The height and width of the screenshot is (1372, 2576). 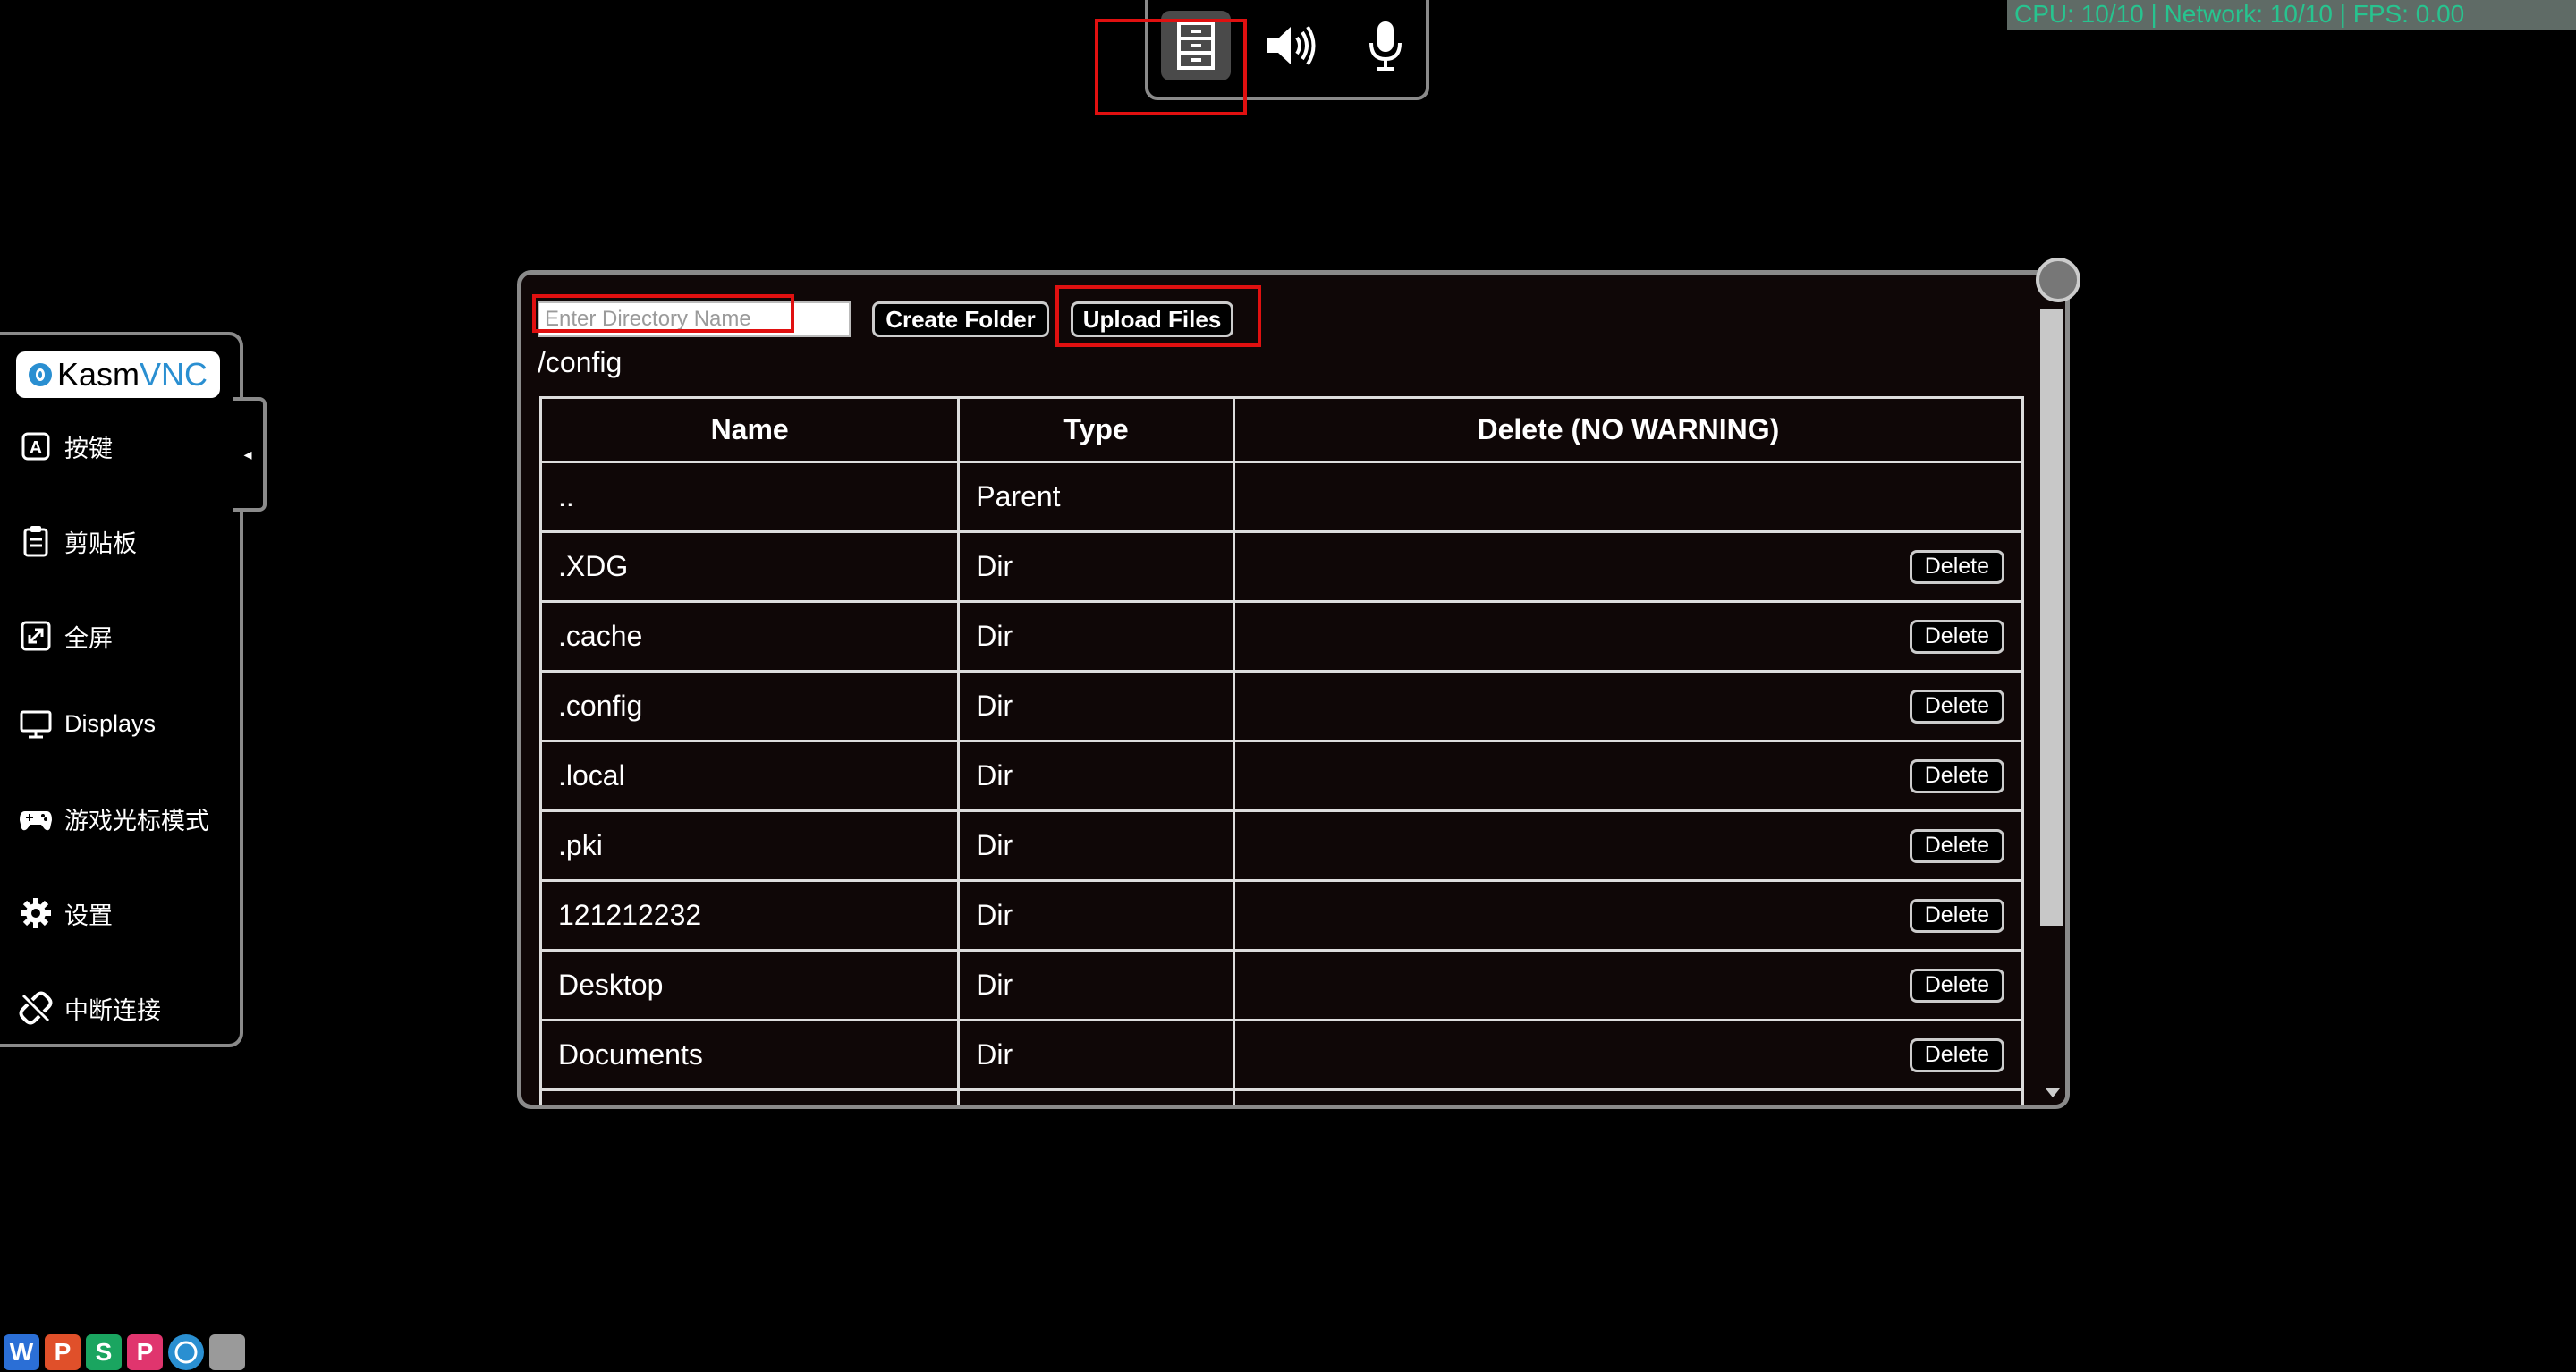 I want to click on sound-button, so click(x=1291, y=45).